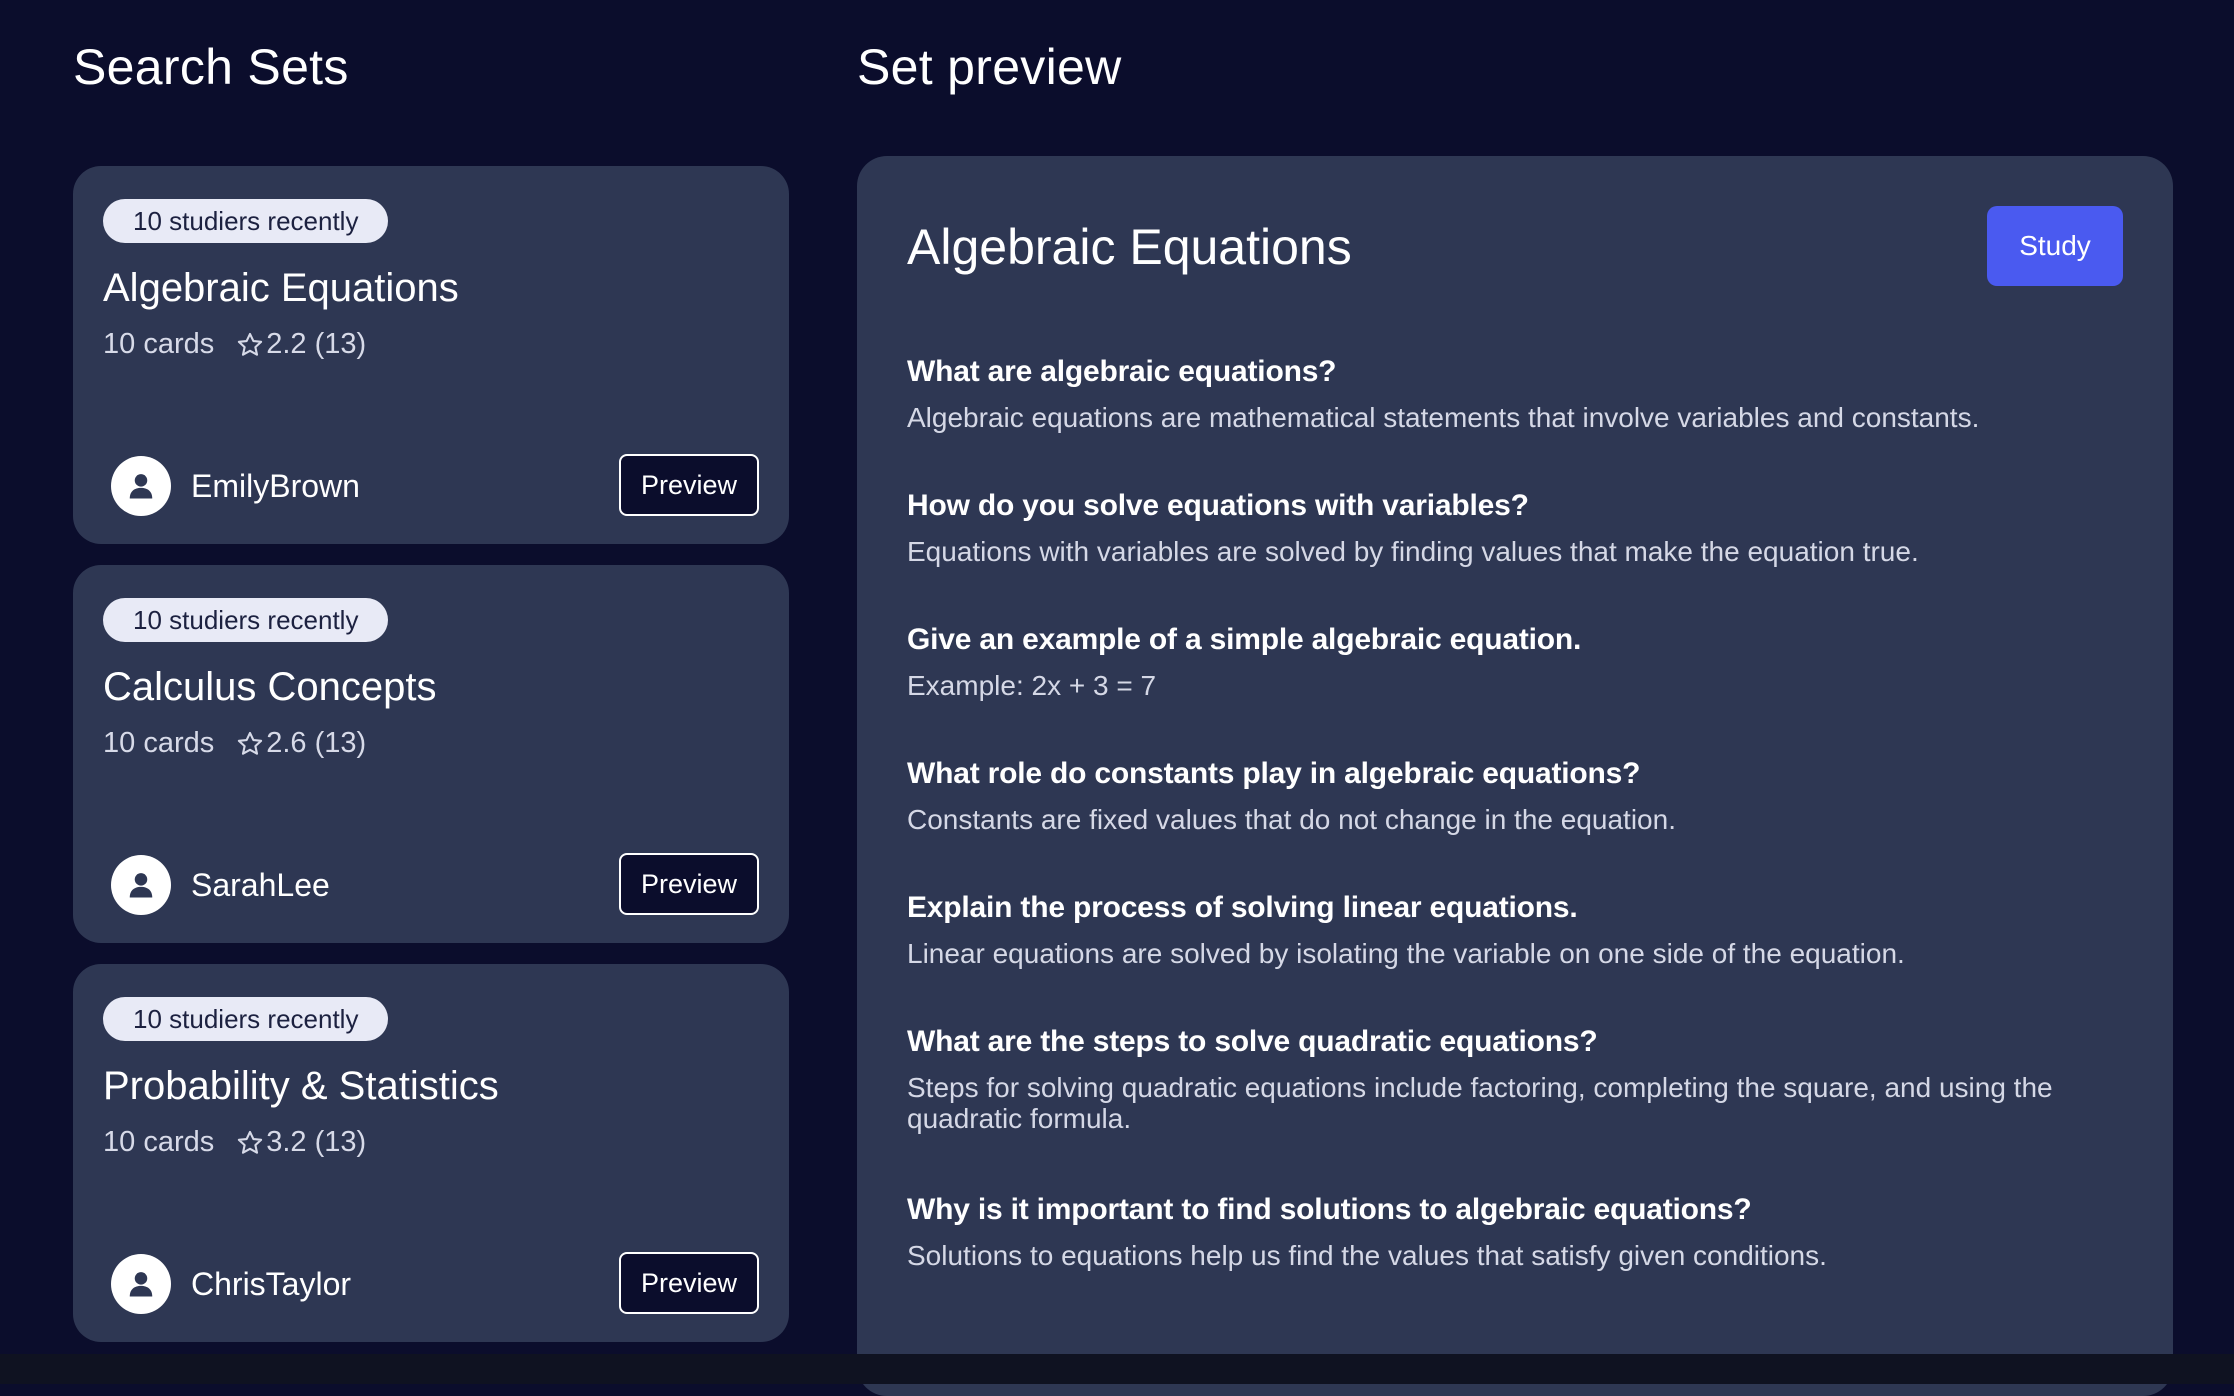  I want to click on set-title: Algebraic Equations, so click(281, 288).